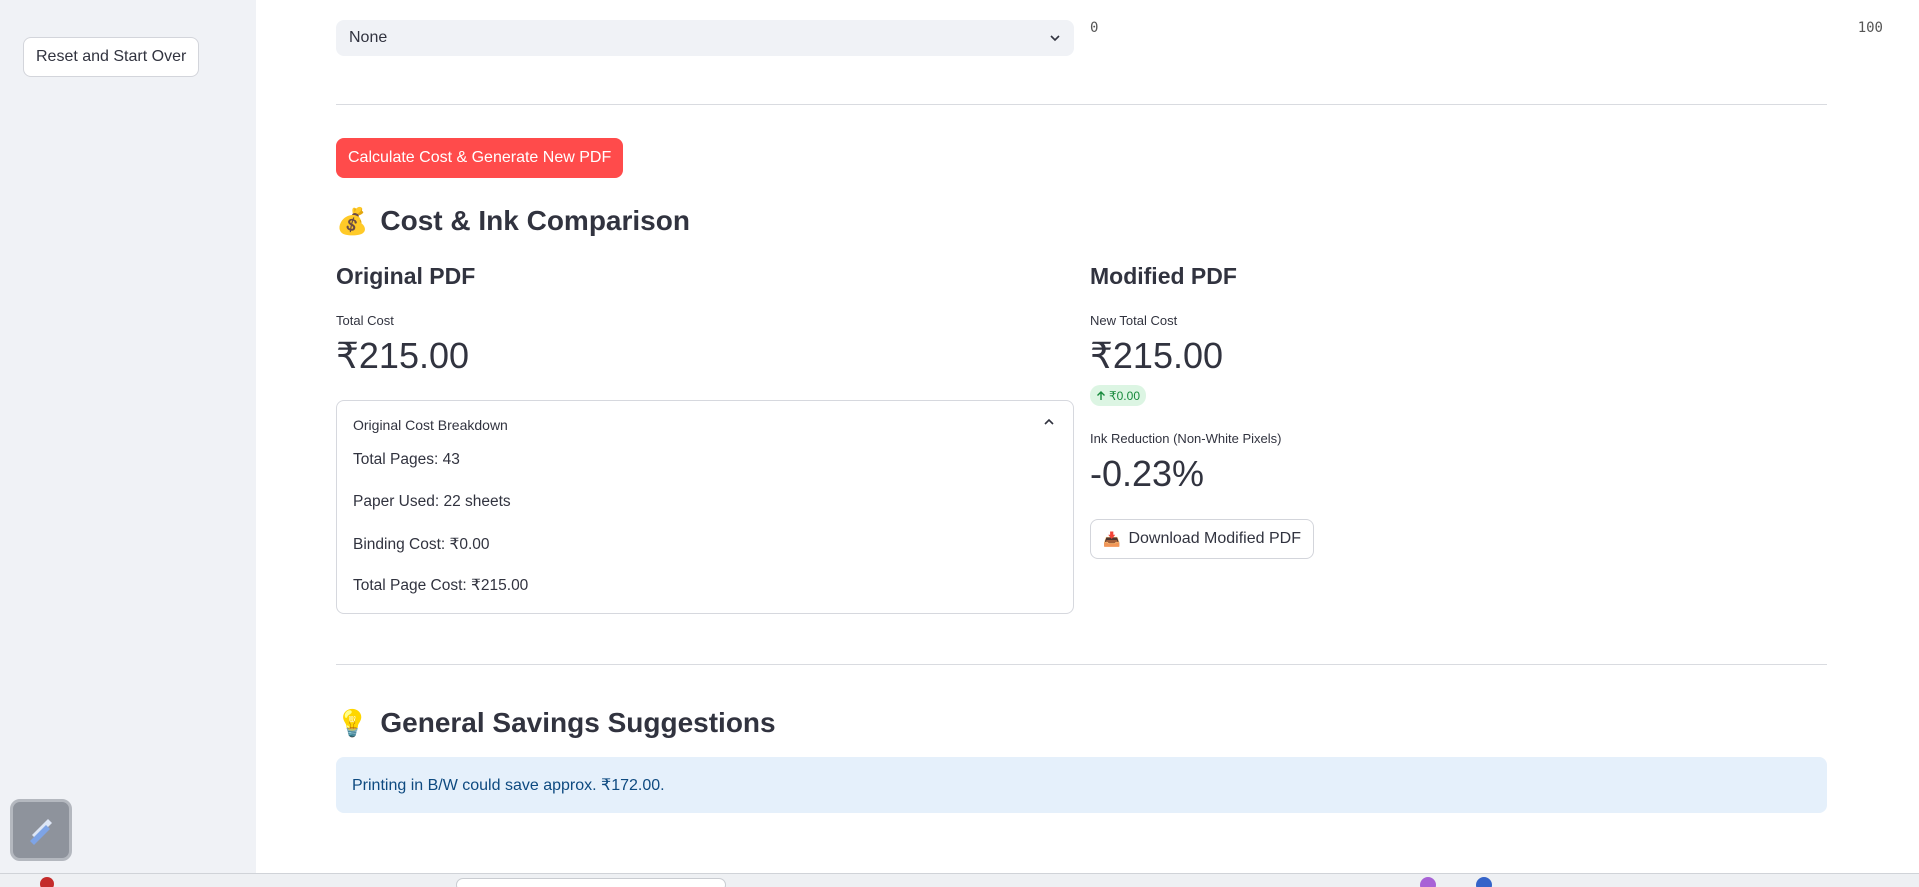  Describe the element at coordinates (352, 722) in the screenshot. I see `light-bulb-icon: 💡` at that location.